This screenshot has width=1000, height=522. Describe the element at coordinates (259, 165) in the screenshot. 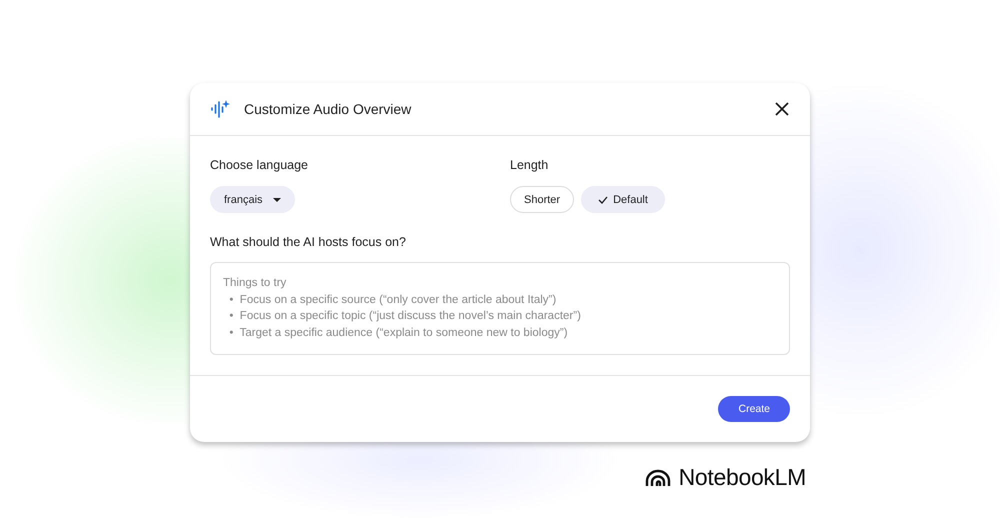

I see `language-label: Choose language` at that location.